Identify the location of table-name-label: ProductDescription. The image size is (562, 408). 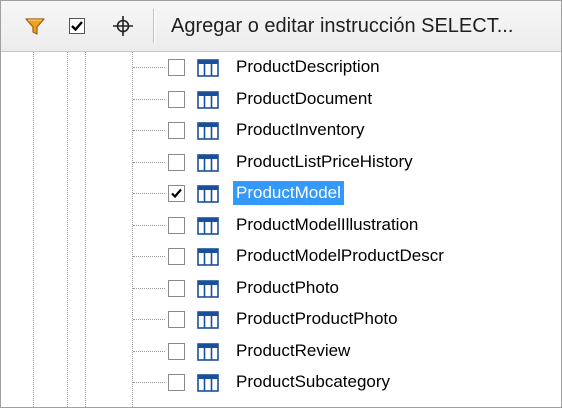
(308, 67).